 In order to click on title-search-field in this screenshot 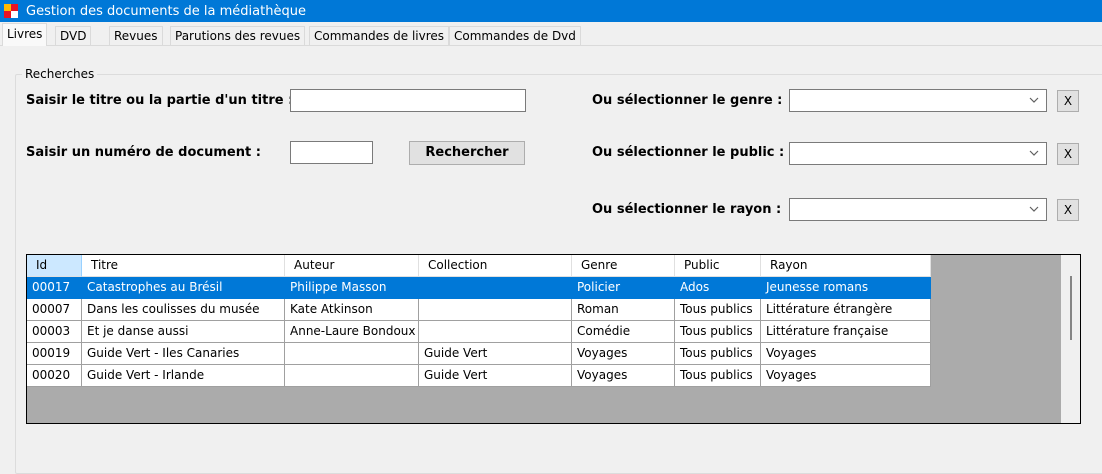, I will do `click(408, 100)`.